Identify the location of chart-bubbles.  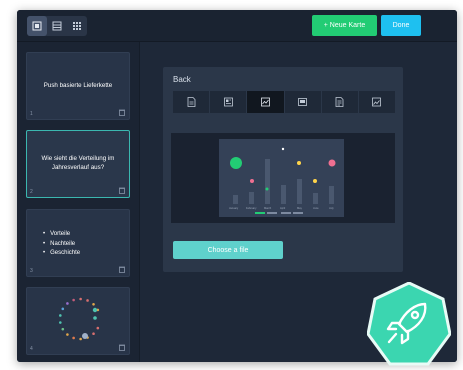
(283, 169).